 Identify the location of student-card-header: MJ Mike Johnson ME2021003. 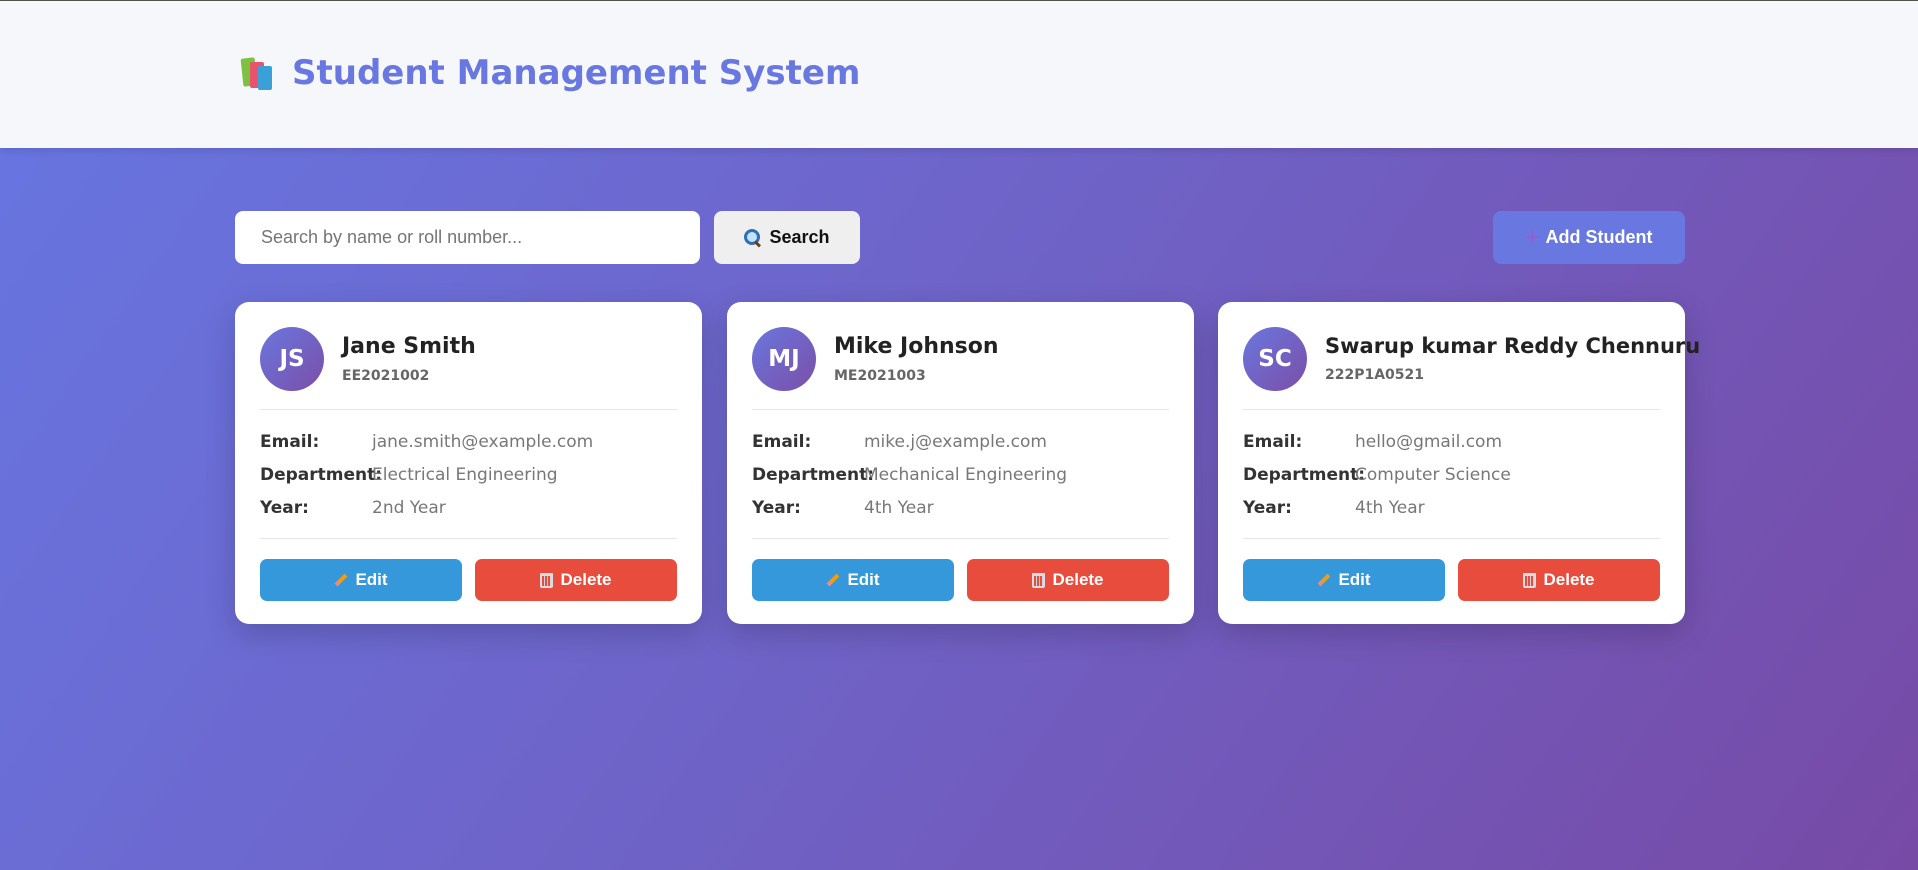
(960, 358).